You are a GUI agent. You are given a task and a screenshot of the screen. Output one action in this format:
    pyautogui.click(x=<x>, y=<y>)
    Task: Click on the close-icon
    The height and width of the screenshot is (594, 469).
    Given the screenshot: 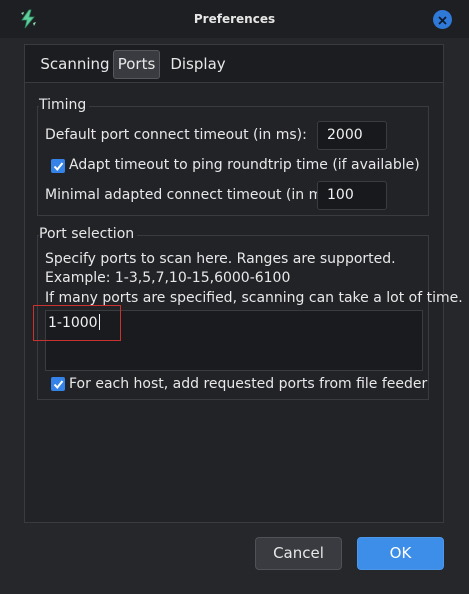 What is the action you would take?
    pyautogui.click(x=442, y=19)
    